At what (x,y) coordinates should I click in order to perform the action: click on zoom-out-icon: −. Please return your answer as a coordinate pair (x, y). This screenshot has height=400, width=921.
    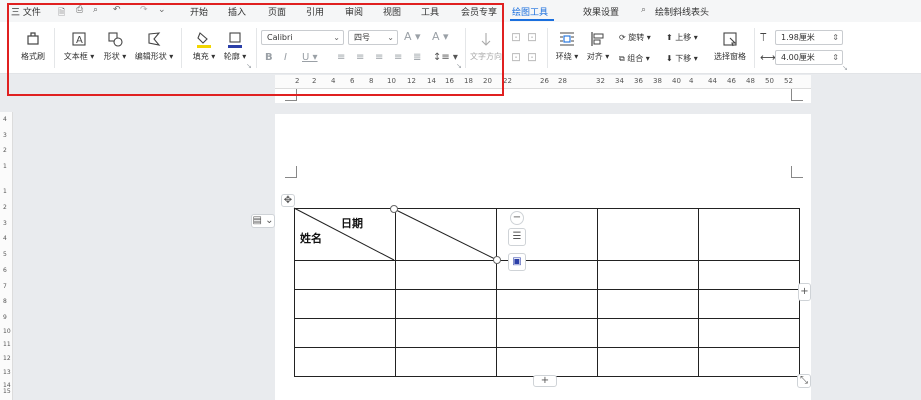
    Looking at the image, I should click on (517, 218).